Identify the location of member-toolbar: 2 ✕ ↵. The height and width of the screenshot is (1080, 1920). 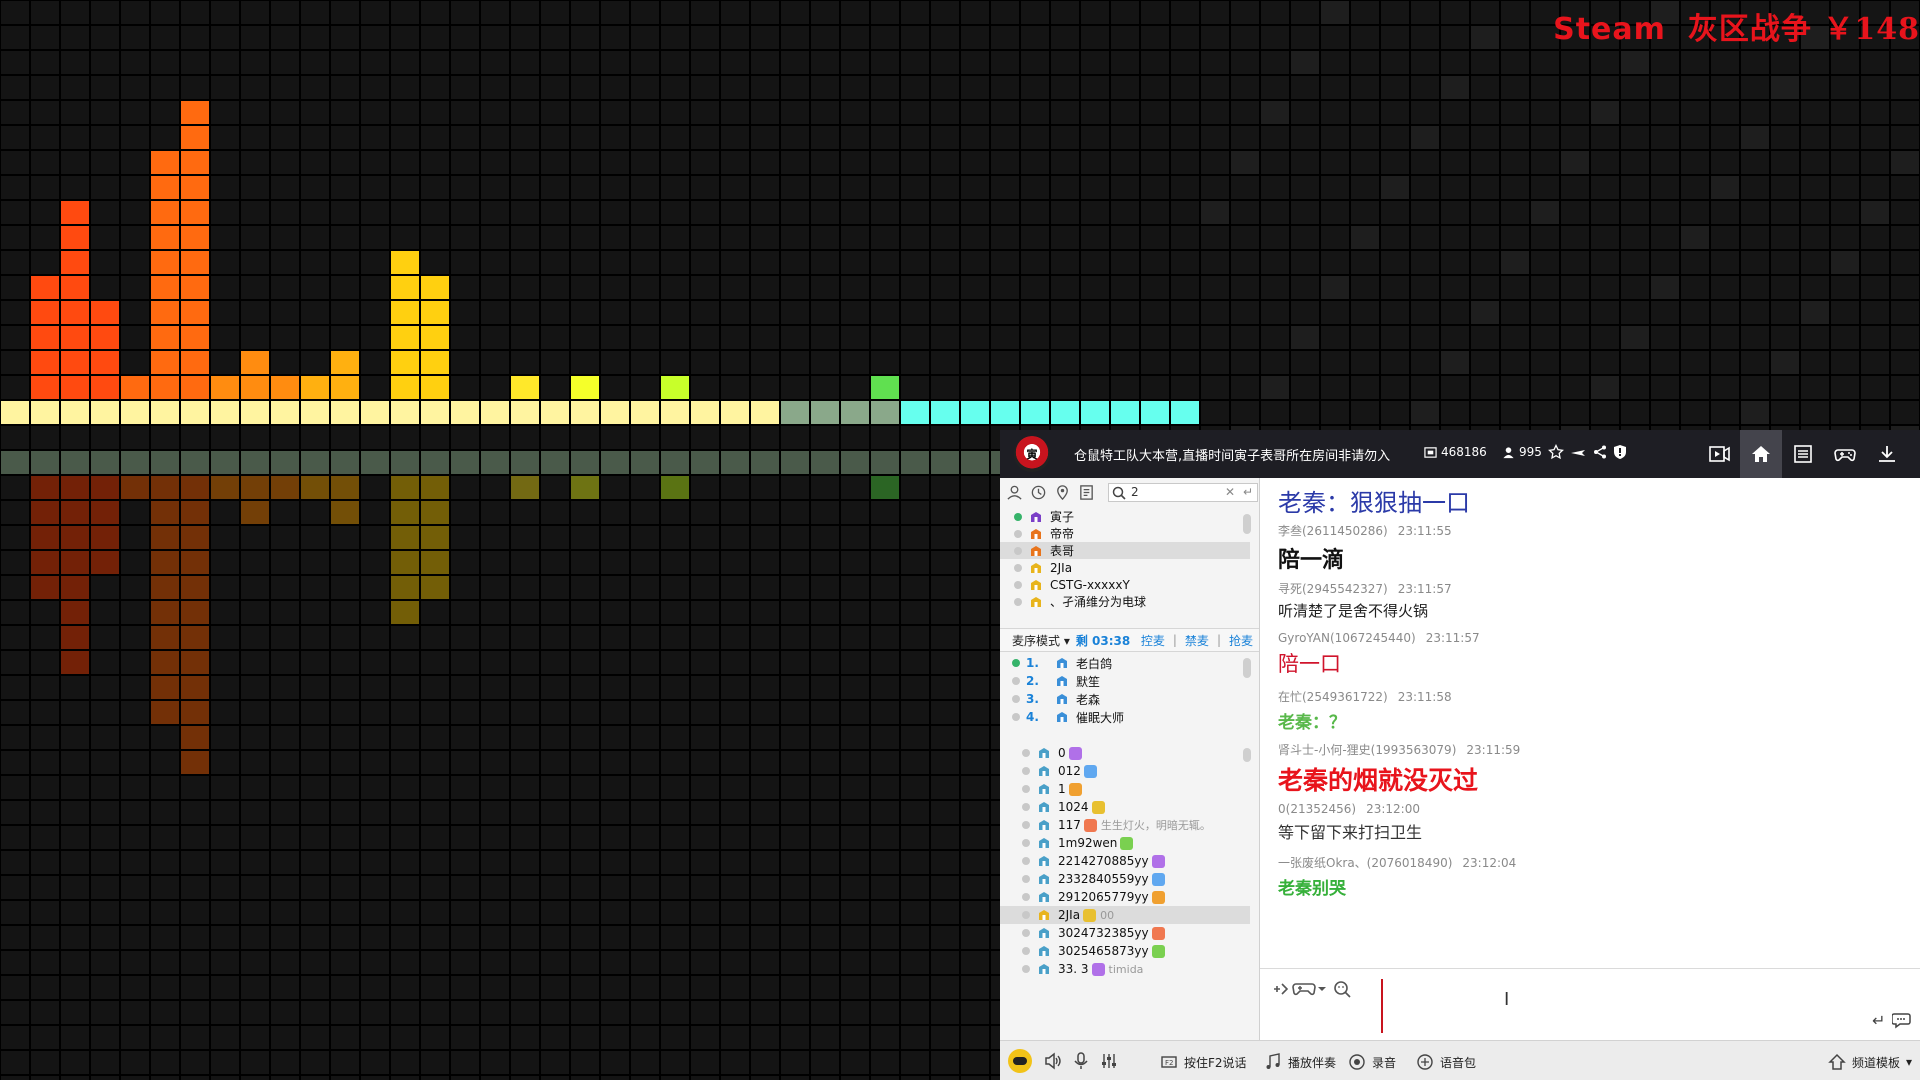
(1129, 492).